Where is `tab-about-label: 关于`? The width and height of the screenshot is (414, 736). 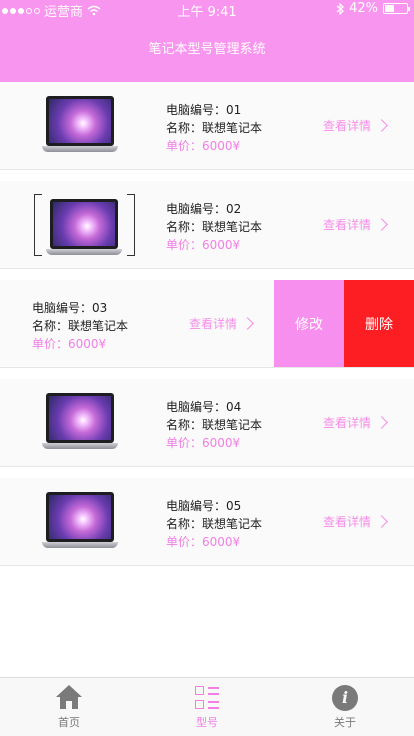
tab-about-label: 关于 is located at coordinates (345, 722).